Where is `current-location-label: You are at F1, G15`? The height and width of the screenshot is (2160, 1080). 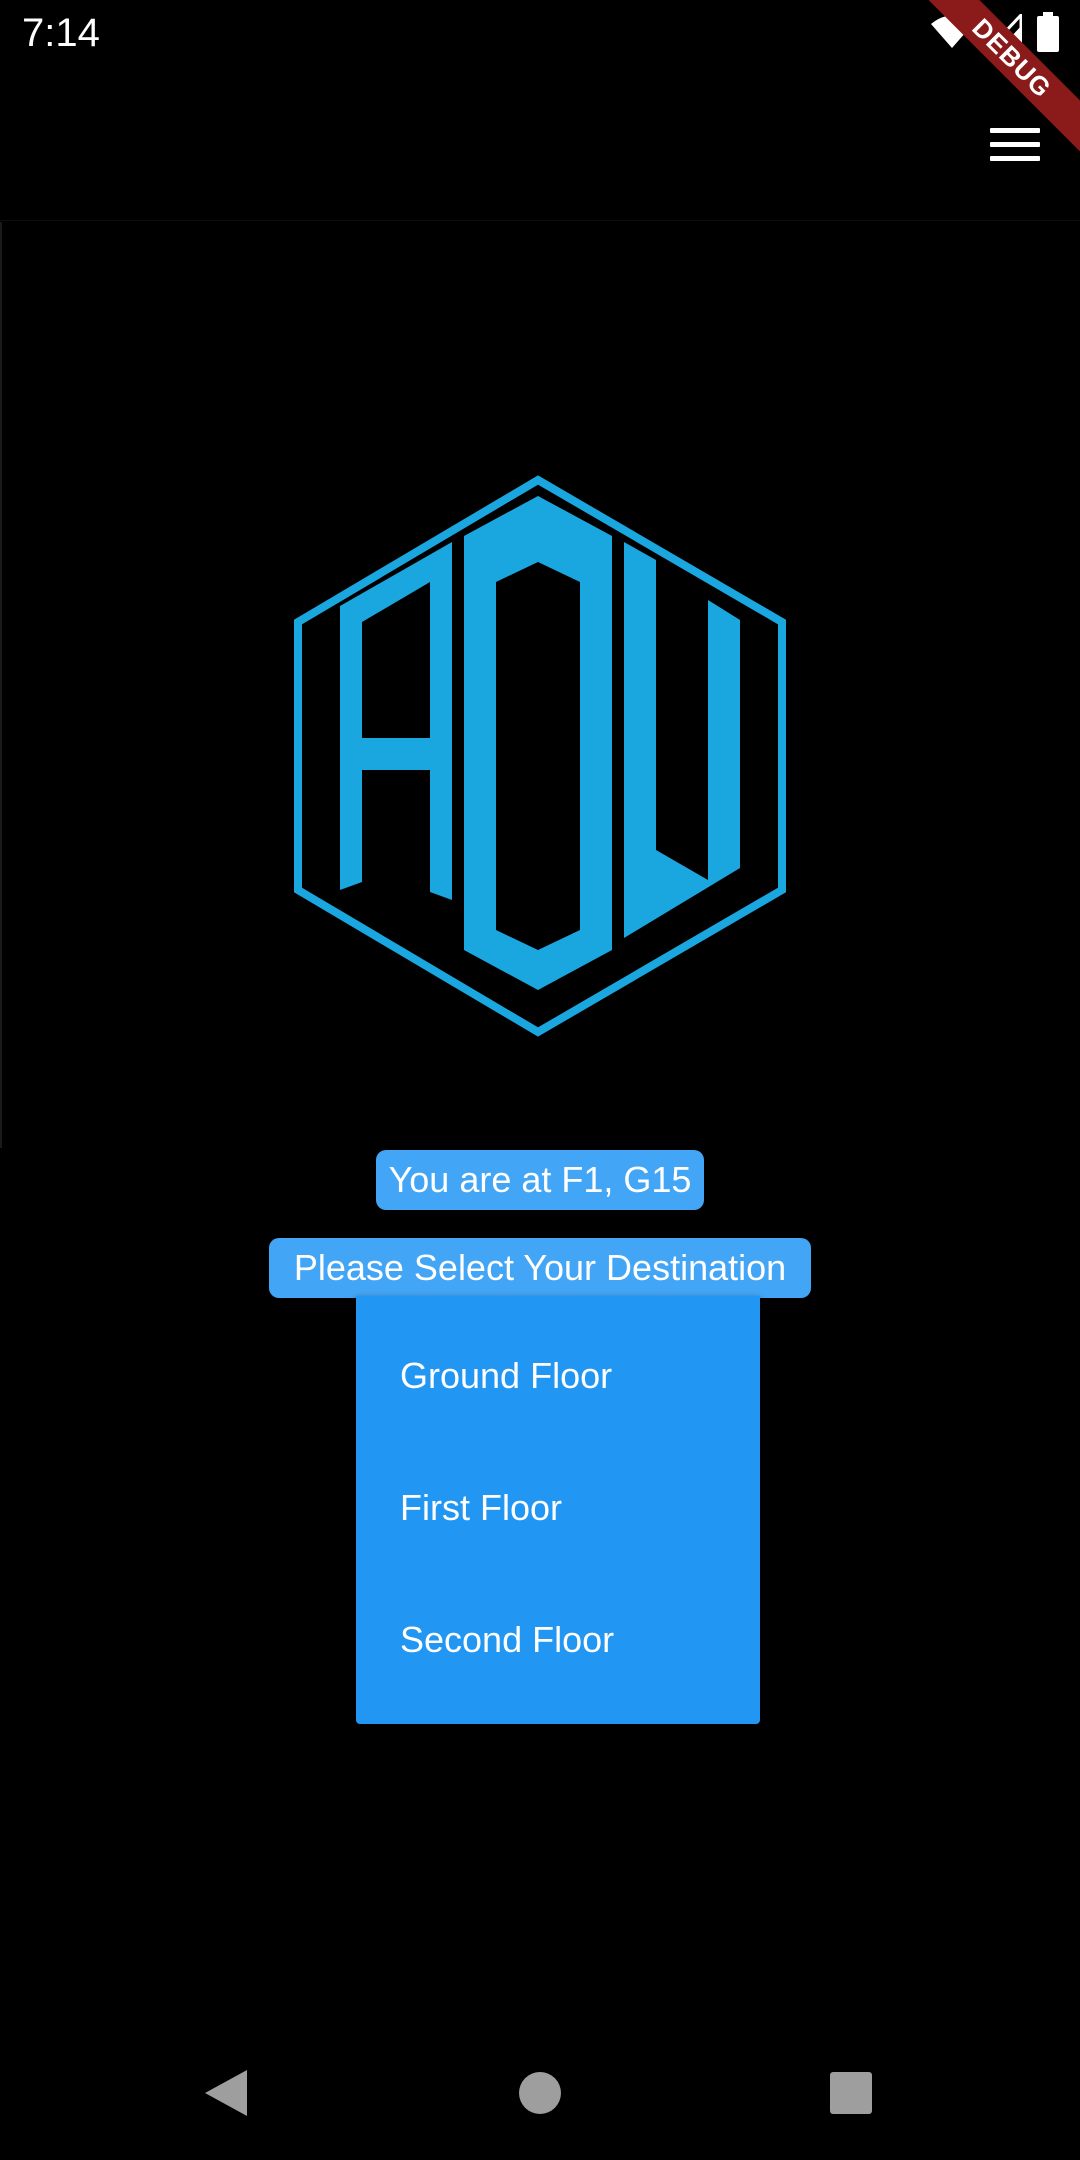
current-location-label: You are at F1, G15 is located at coordinates (540, 1180).